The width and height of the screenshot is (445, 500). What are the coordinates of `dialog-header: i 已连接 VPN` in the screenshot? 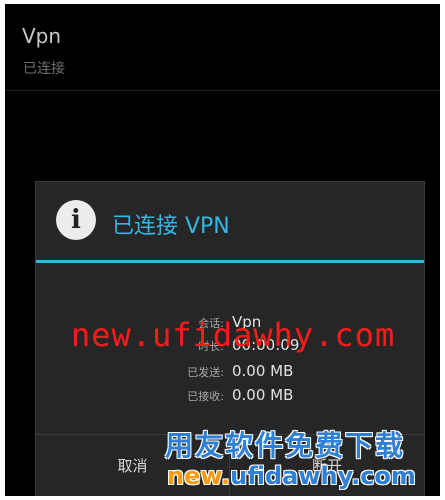 It's located at (230, 221).